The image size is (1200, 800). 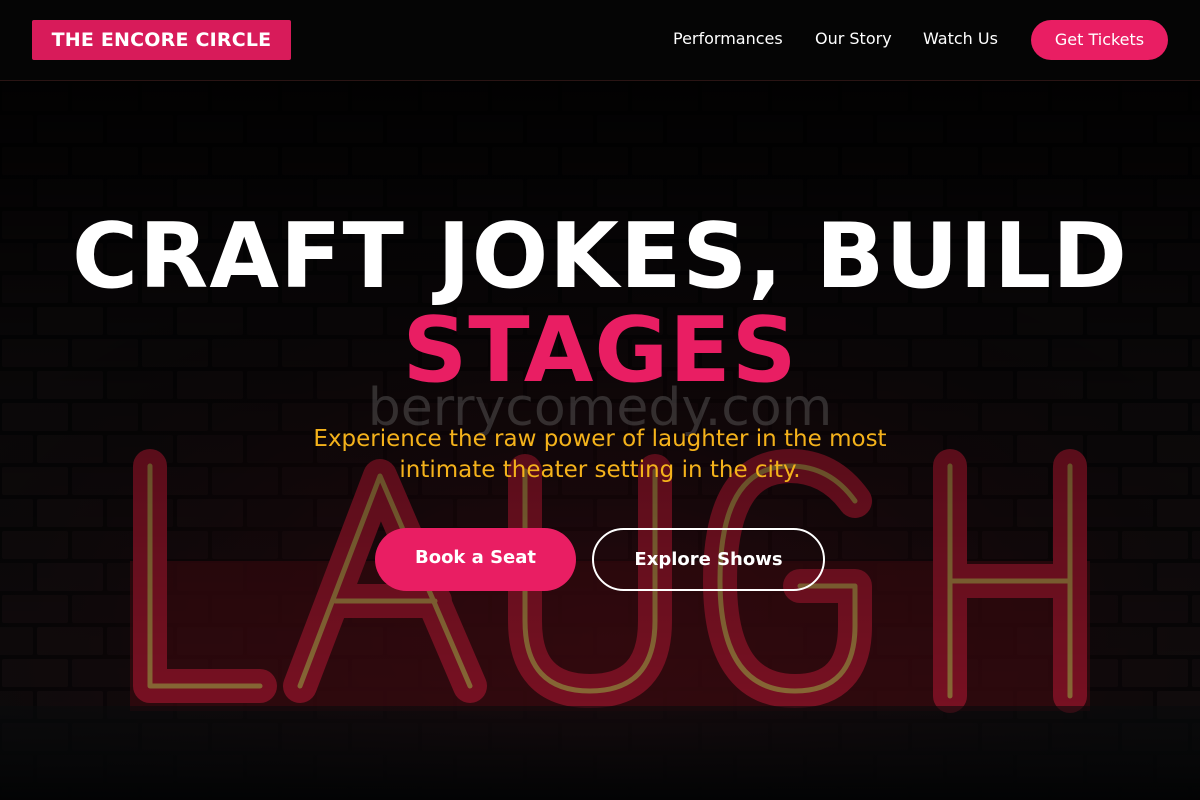 I want to click on brand-logo: THE ENCORE CIRCLE, so click(x=161, y=40).